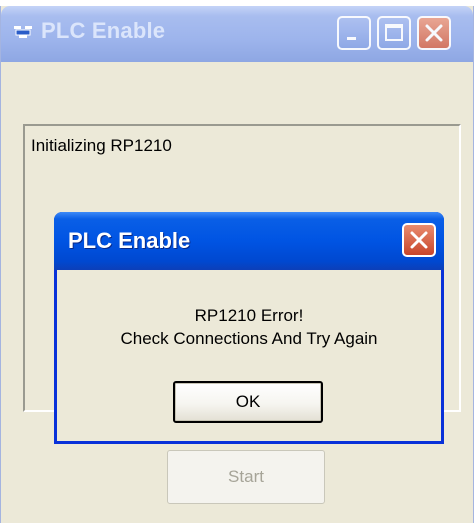 This screenshot has height=523, width=476. Describe the element at coordinates (237, 34) in the screenshot. I see `main-title-bar: PLC Enable` at that location.